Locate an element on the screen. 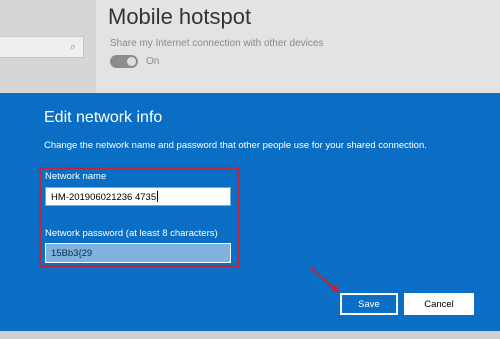  network-password-value: 15Bb3{29 is located at coordinates (72, 253).